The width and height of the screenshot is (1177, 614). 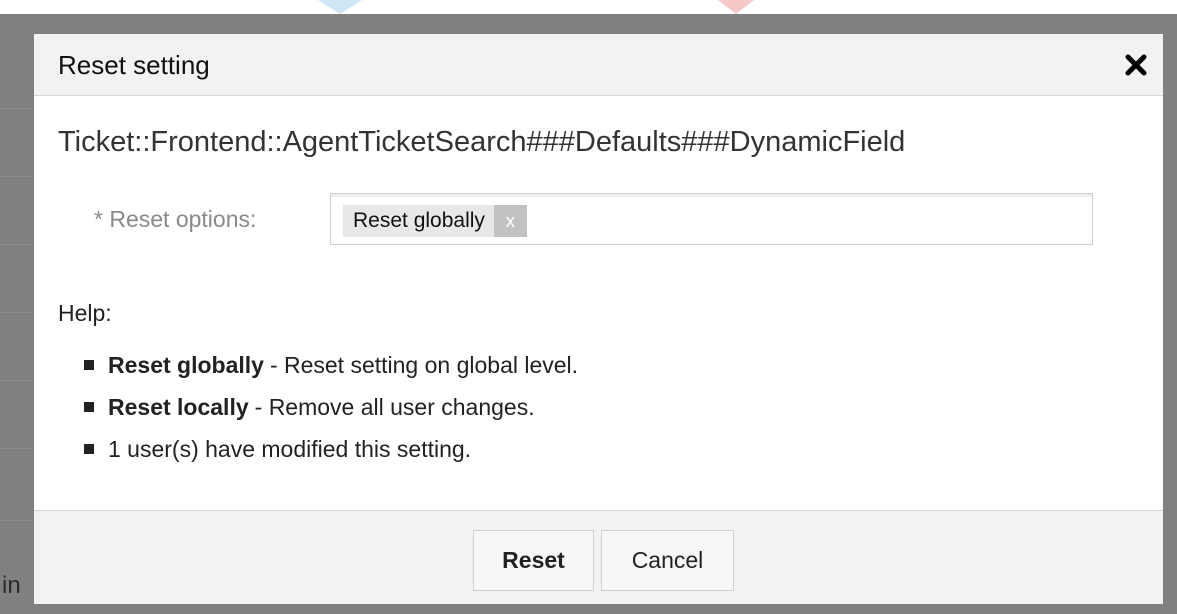 I want to click on help-item: Reset locally - Remove all user changes., so click(x=331, y=407).